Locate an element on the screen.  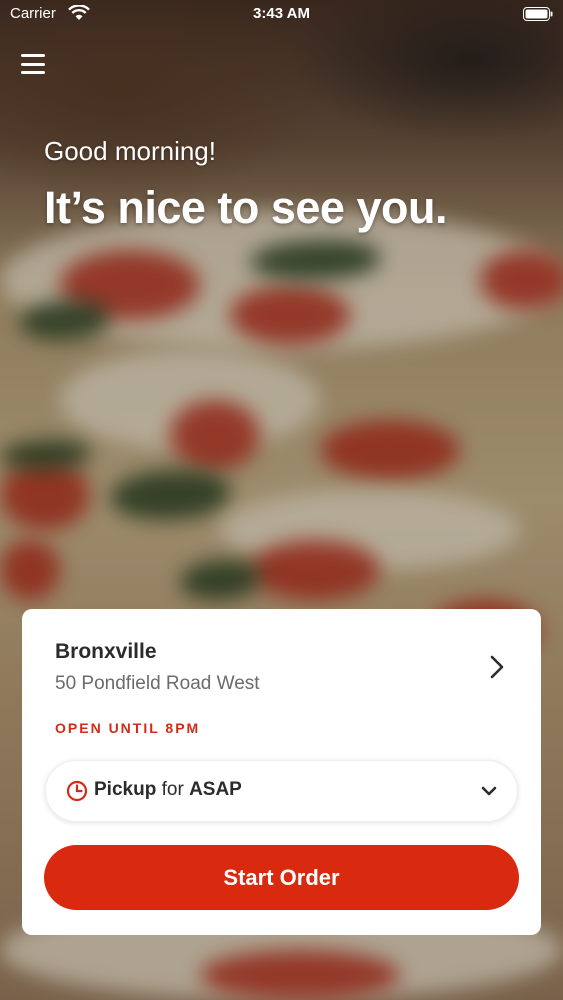
order-mode-text: Pickup is located at coordinates (125, 789).